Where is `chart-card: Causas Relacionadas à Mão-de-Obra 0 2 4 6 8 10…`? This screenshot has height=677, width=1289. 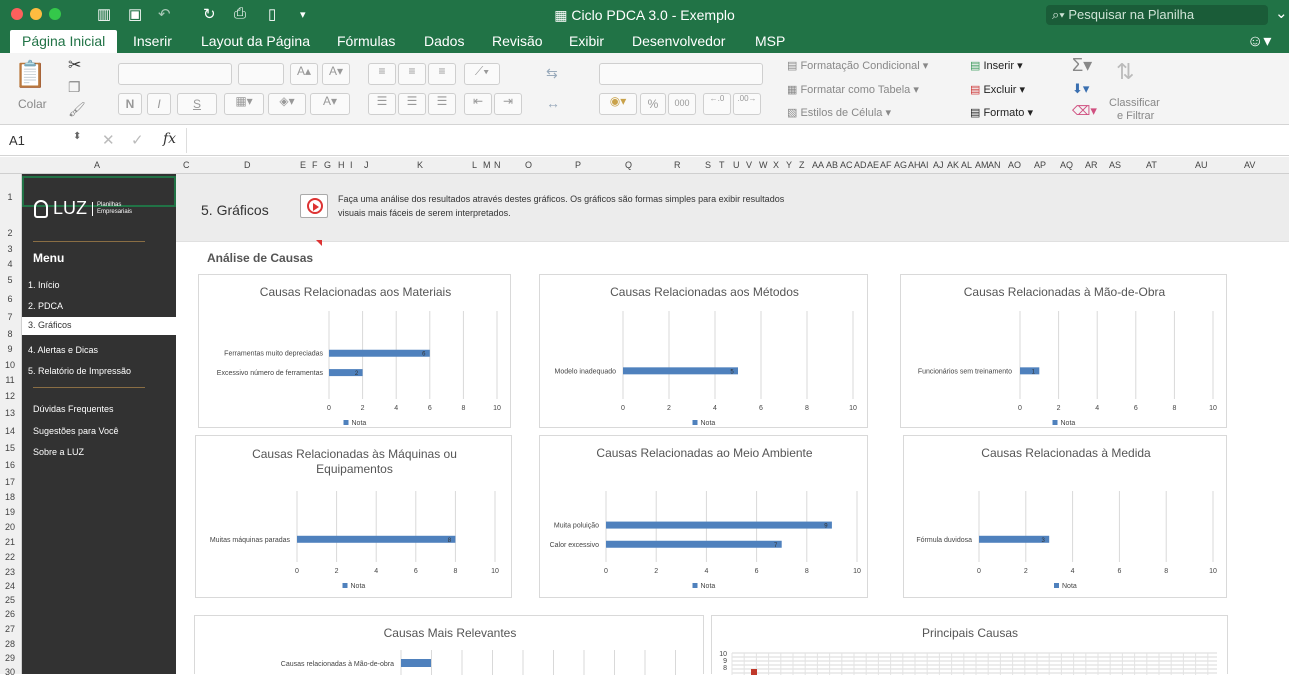 chart-card: Causas Relacionadas à Mão-de-Obra 0 2 4 6 8 10… is located at coordinates (1063, 351).